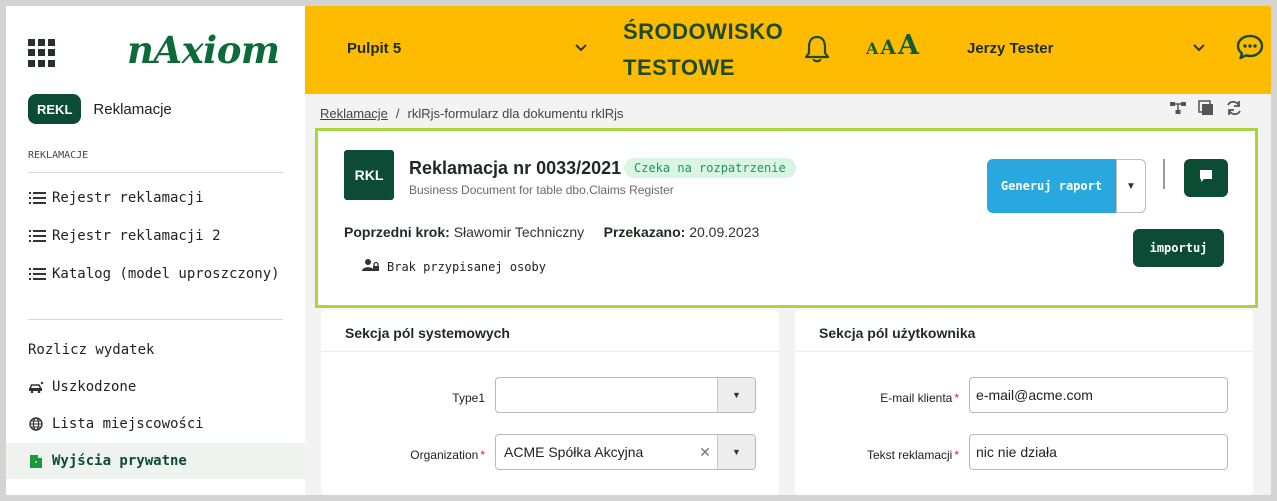  I want to click on sidebar-item-rejestr-reklamacji-2: Rejestr reklamacji 2, so click(155, 236).